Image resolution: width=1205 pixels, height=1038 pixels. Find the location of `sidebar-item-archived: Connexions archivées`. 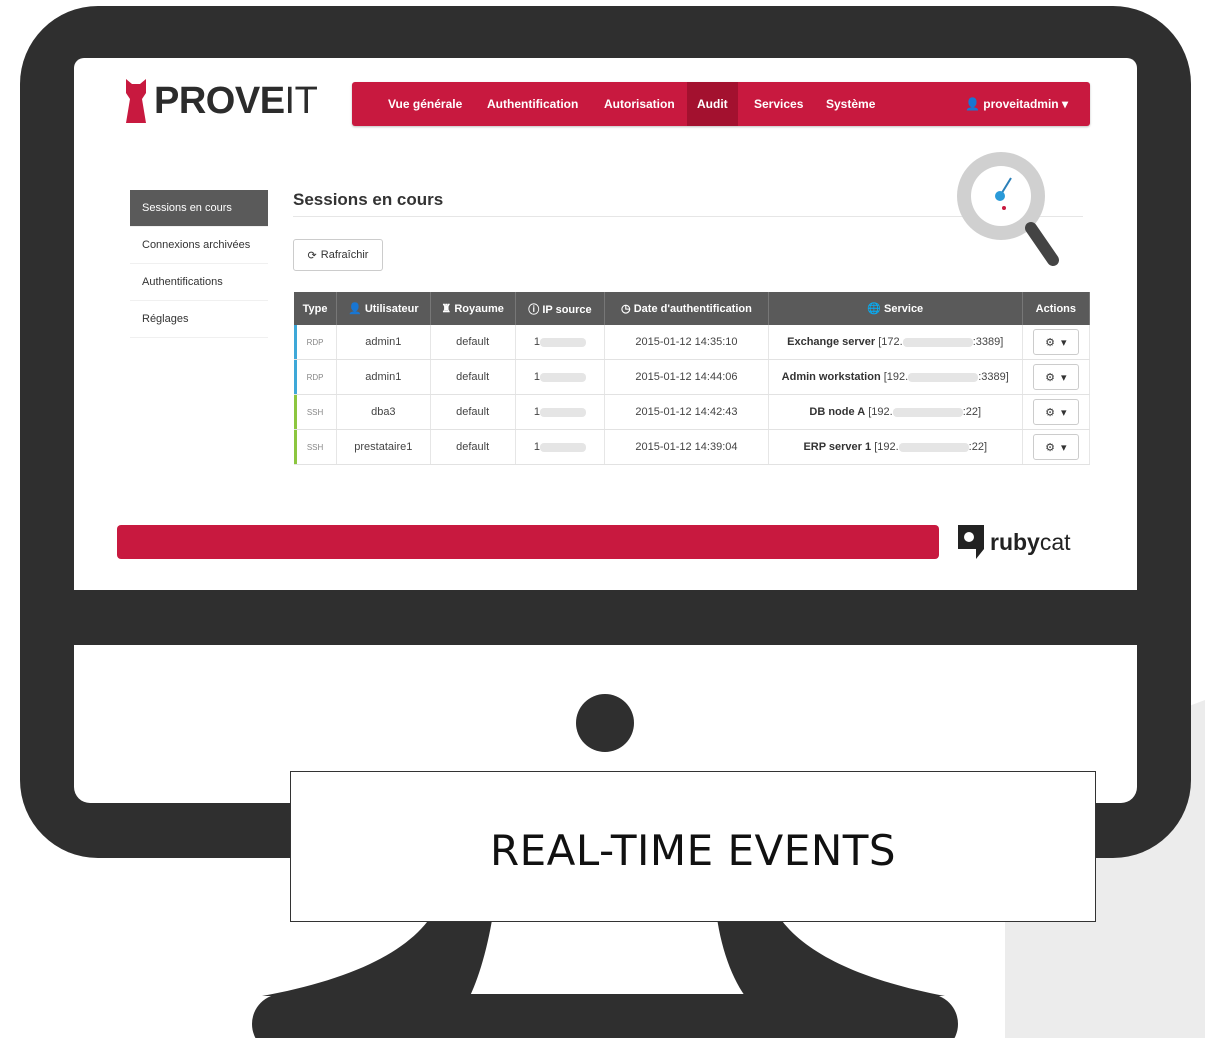

sidebar-item-archived: Connexions archivées is located at coordinates (199, 245).